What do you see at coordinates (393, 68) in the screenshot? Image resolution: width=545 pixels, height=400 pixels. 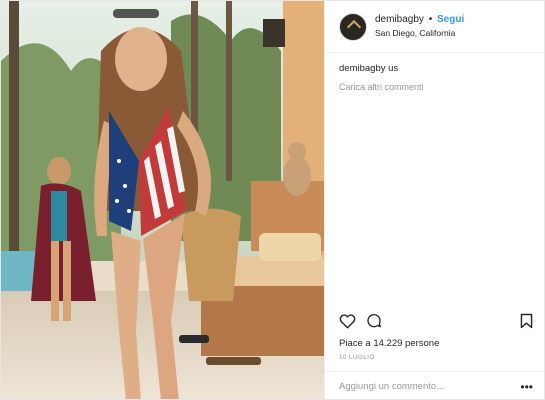 I see `caption-text: us` at bounding box center [393, 68].